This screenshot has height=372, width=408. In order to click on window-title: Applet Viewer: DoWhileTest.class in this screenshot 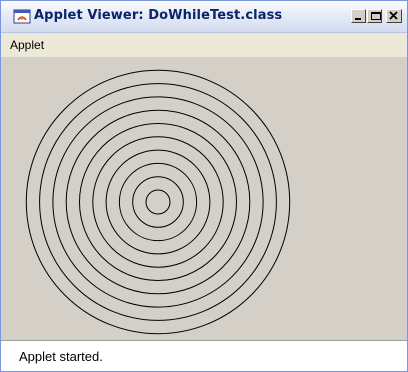, I will do `click(158, 15)`.